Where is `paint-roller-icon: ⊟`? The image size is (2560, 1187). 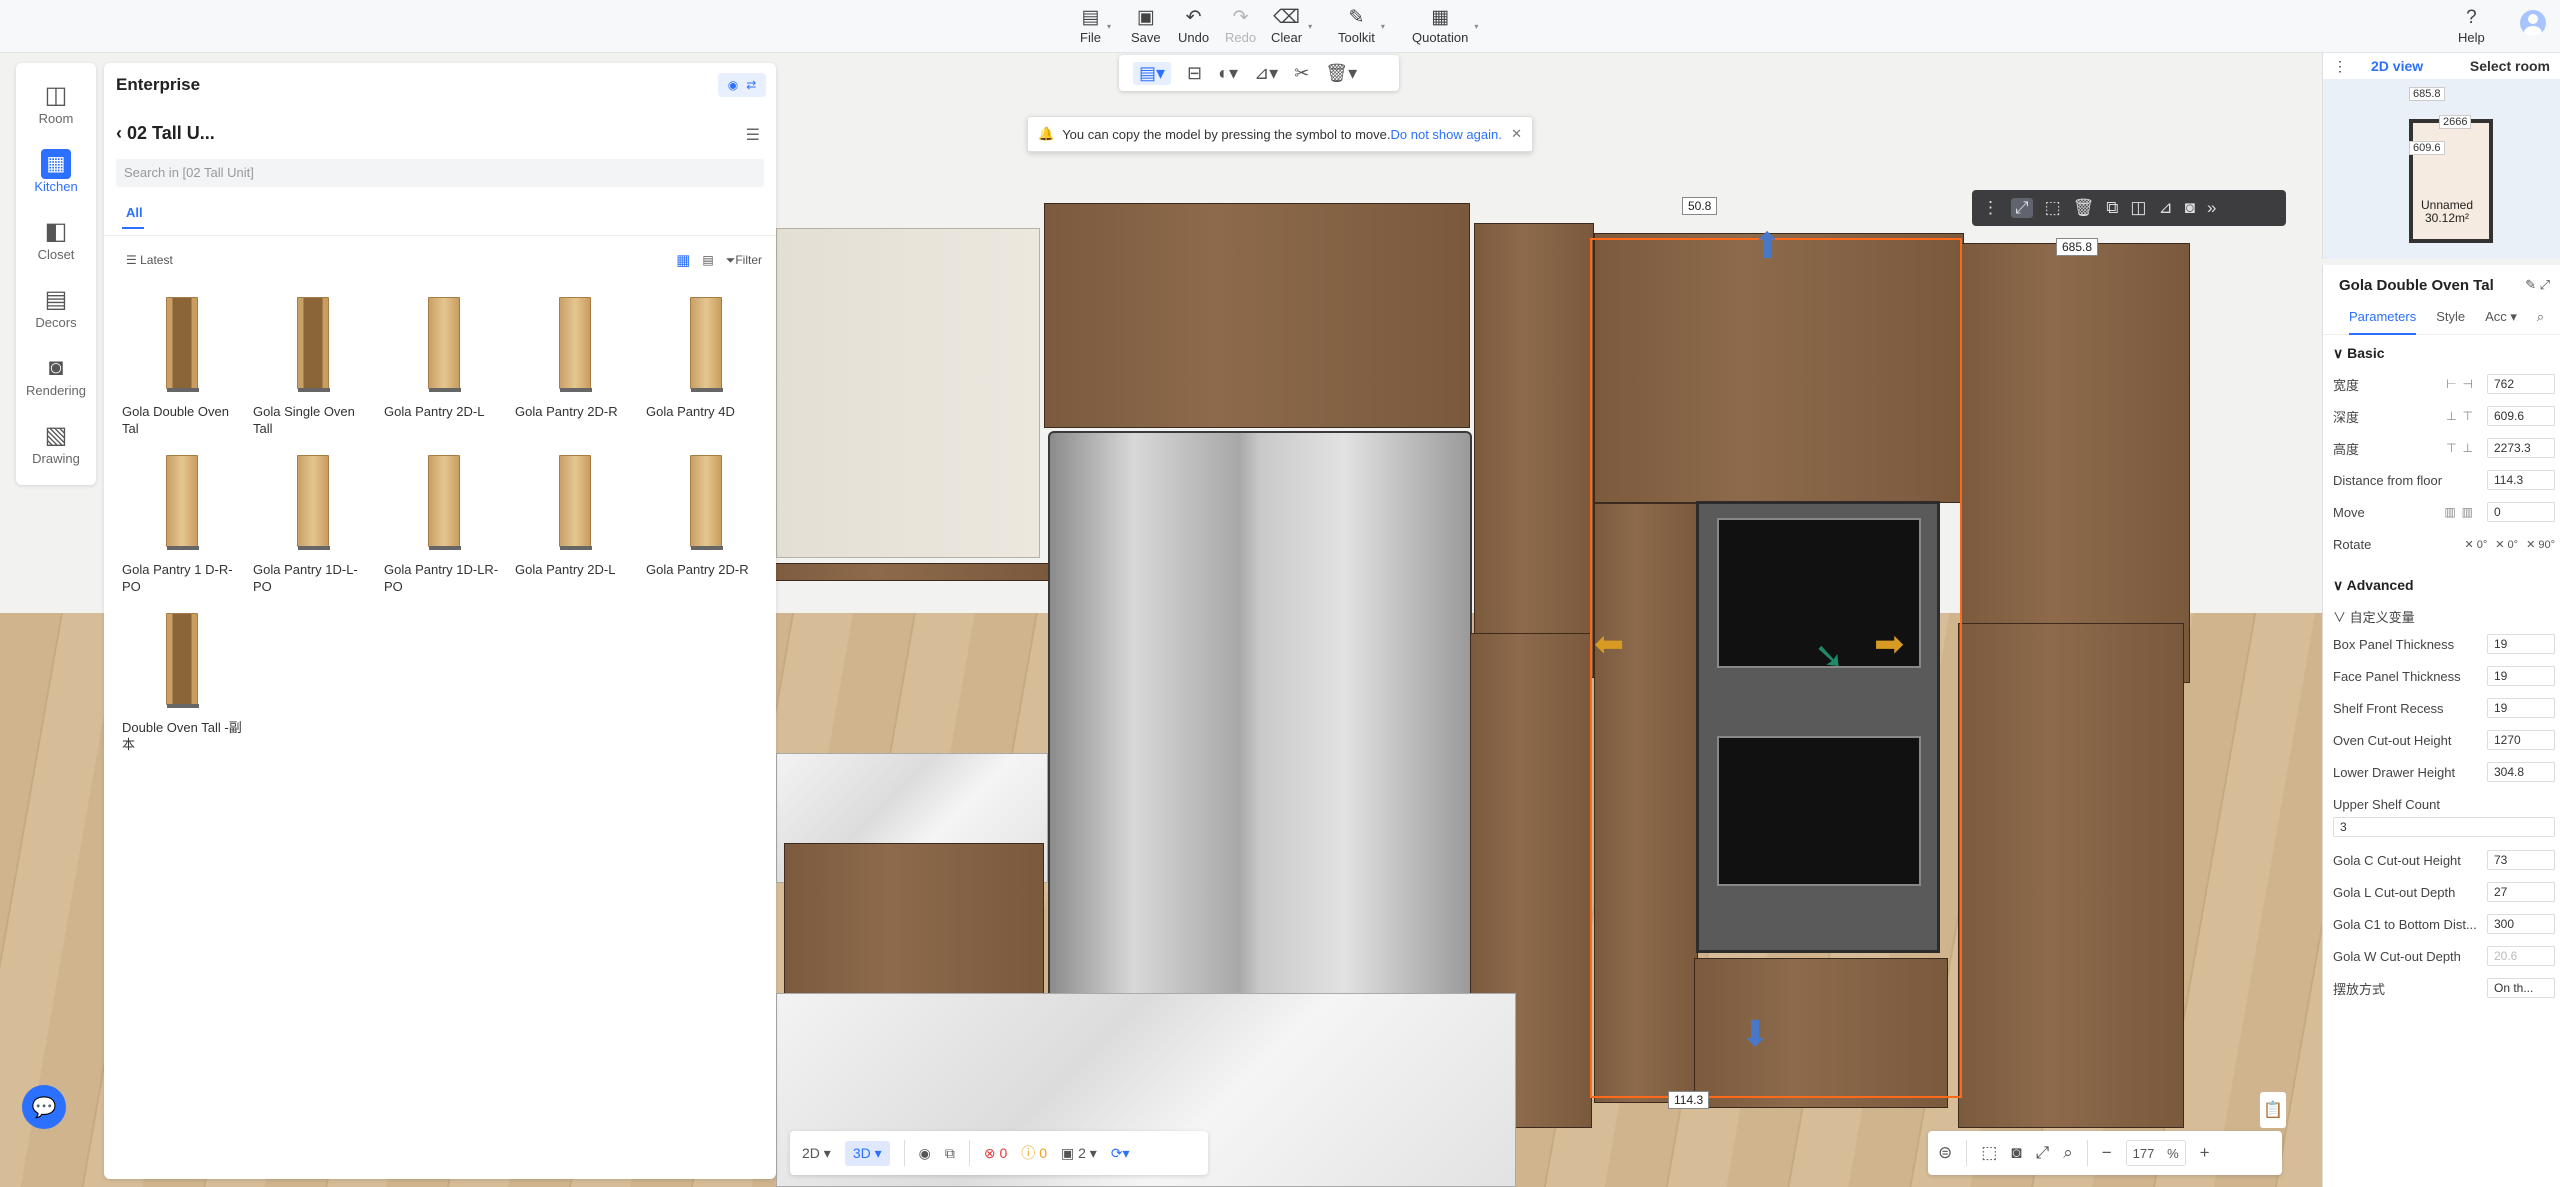
paint-roller-icon: ⊟ is located at coordinates (1194, 73).